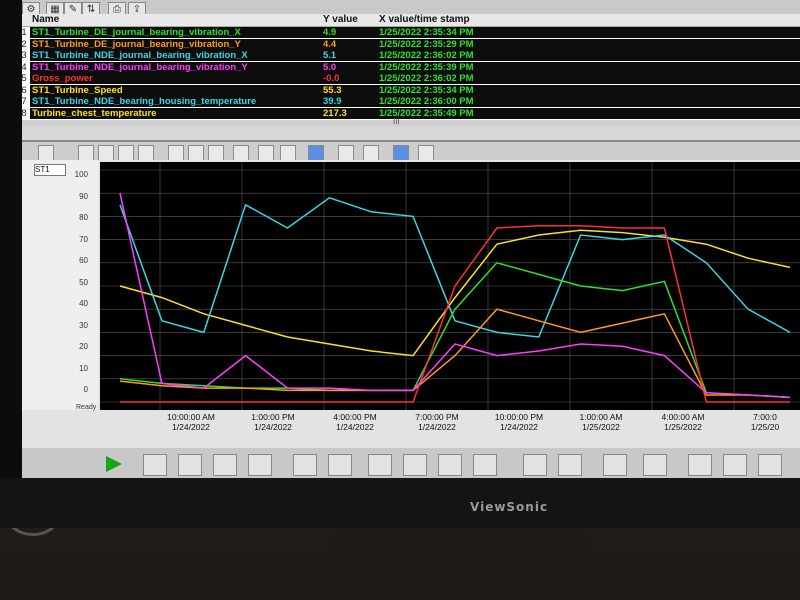  Describe the element at coordinates (225, 465) in the screenshot. I see `chart-icon` at that location.